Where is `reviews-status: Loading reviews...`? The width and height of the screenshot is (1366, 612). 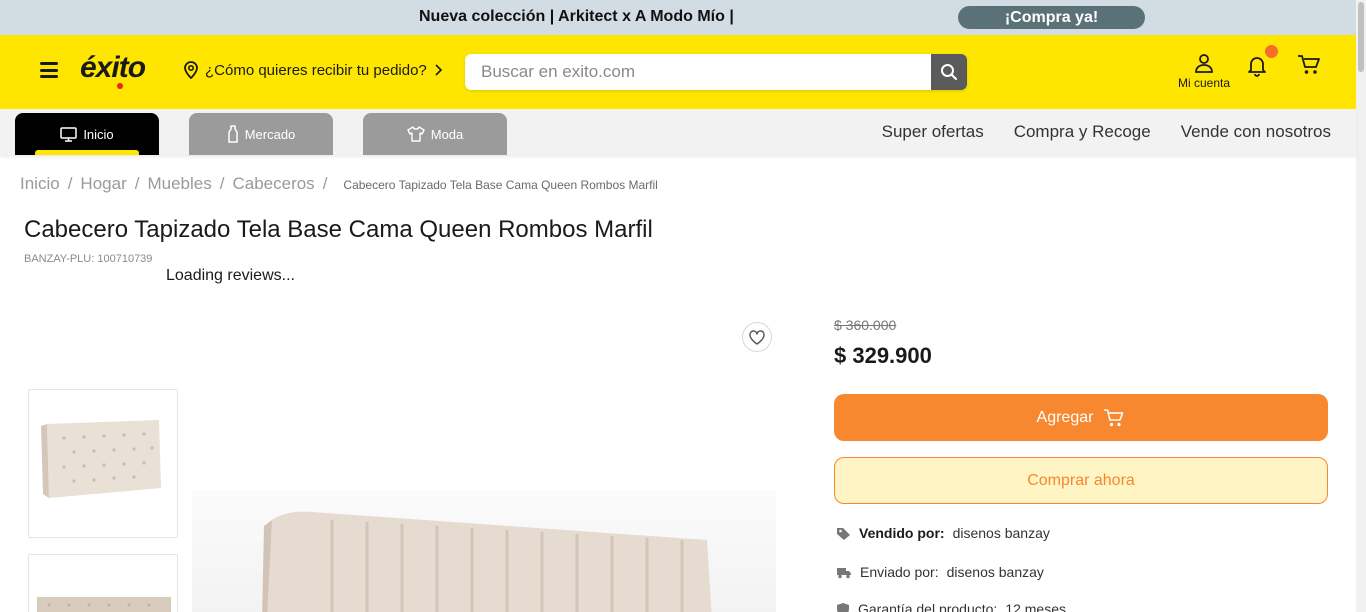
reviews-status: Loading reviews... is located at coordinates (230, 275).